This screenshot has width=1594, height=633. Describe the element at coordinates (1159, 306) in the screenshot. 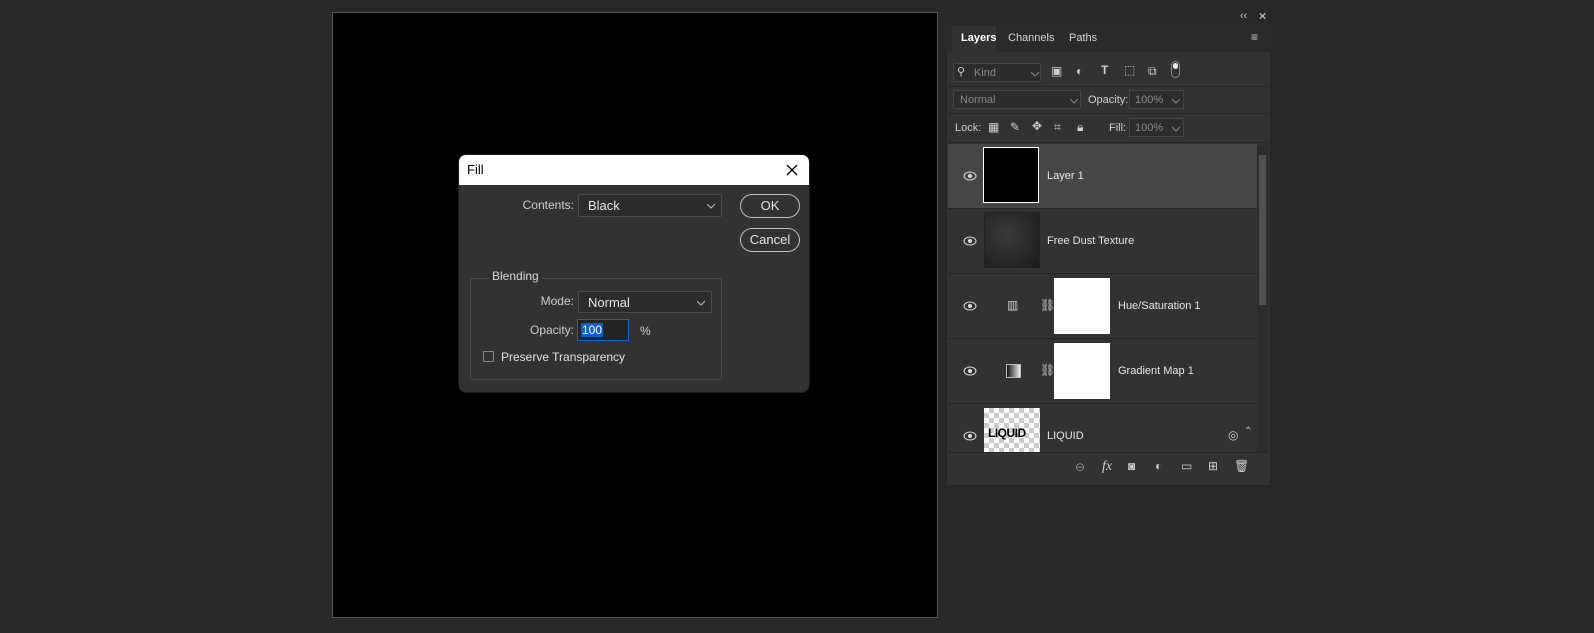

I see `layer-name: Hue/Saturation 1` at that location.